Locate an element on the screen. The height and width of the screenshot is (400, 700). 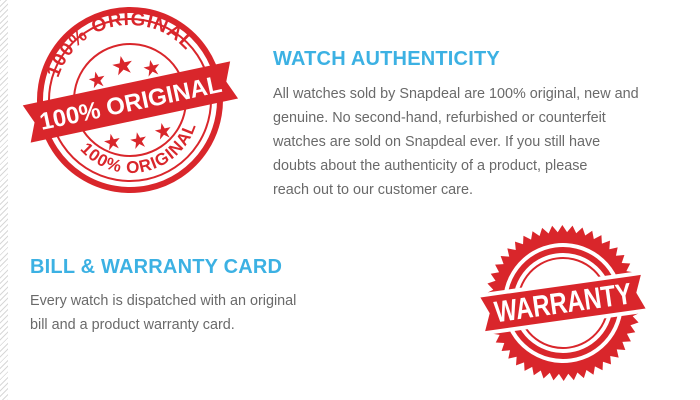
watch-authenticity-title: WATCH AUTHENTICITY is located at coordinates (386, 59).